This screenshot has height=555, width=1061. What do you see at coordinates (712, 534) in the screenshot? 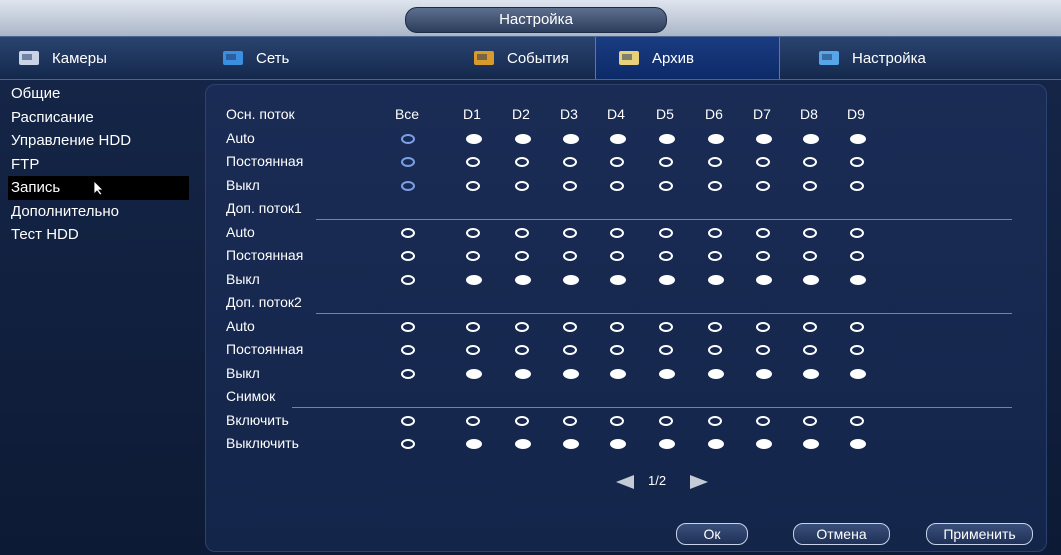
I see `ok-button: Ок` at bounding box center [712, 534].